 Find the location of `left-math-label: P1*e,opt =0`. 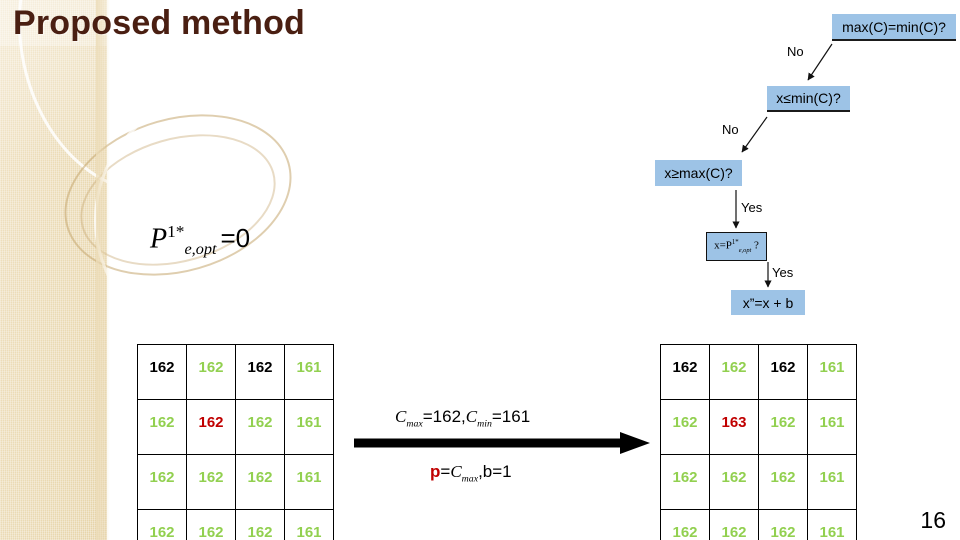

left-math-label: P1*e,opt =0 is located at coordinates (200, 240).